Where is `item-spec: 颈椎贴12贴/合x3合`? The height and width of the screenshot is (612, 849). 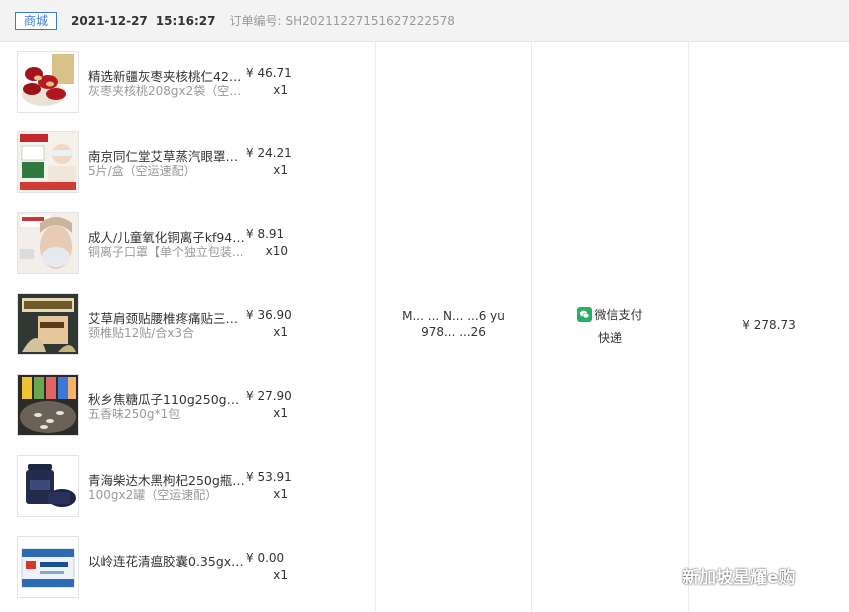 item-spec: 颈椎贴12贴/合x3合 is located at coordinates (141, 333).